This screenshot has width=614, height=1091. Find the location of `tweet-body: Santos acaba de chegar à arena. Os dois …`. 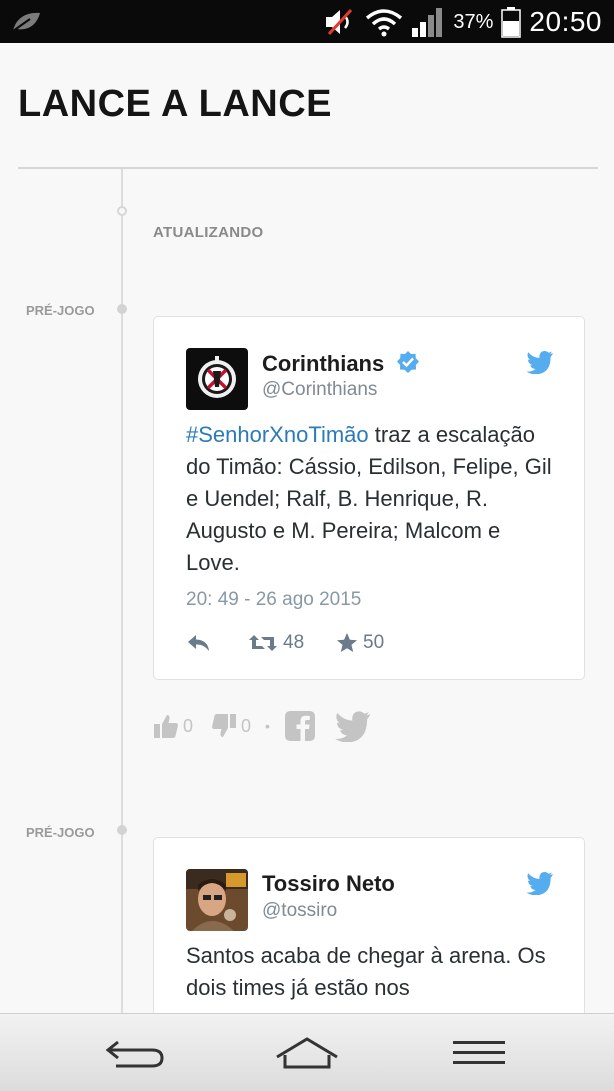

tweet-body: Santos acaba de chegar à arena. Os dois … is located at coordinates (366, 971).